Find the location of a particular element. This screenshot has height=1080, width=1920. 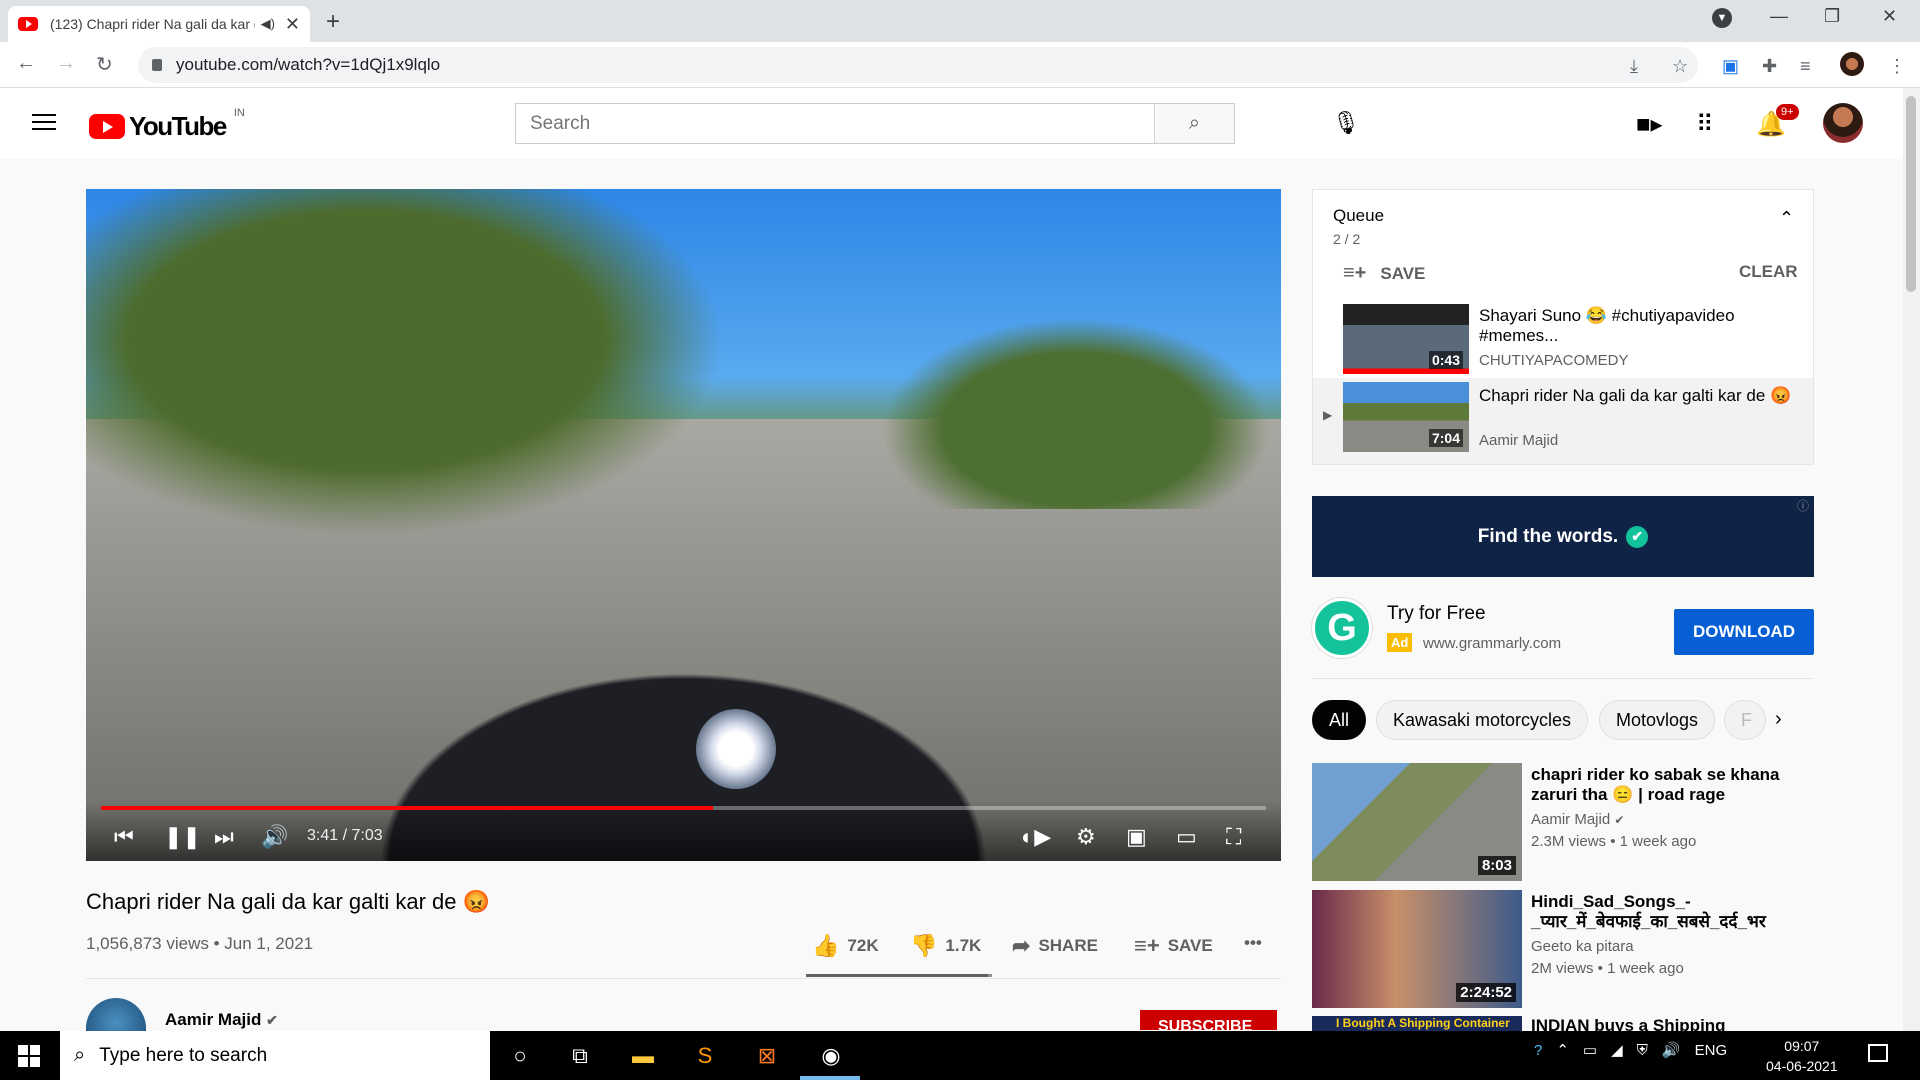

tab-search-icon: ▼ is located at coordinates (1722, 18).